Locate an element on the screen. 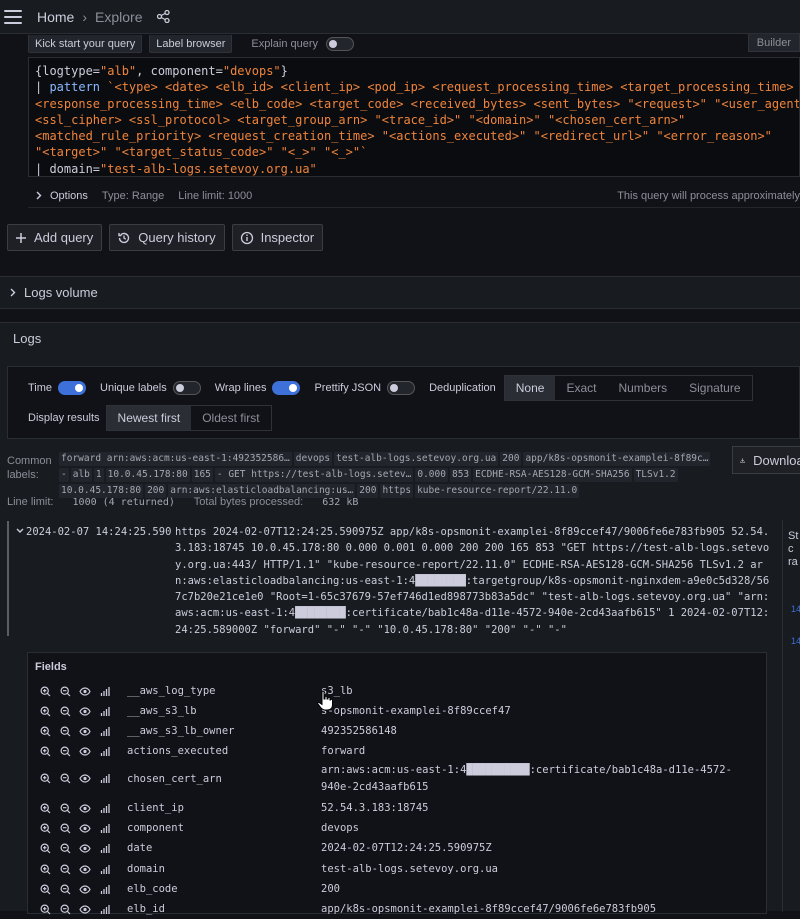 The image size is (800, 919). dedup-exact: Exact is located at coordinates (581, 388).